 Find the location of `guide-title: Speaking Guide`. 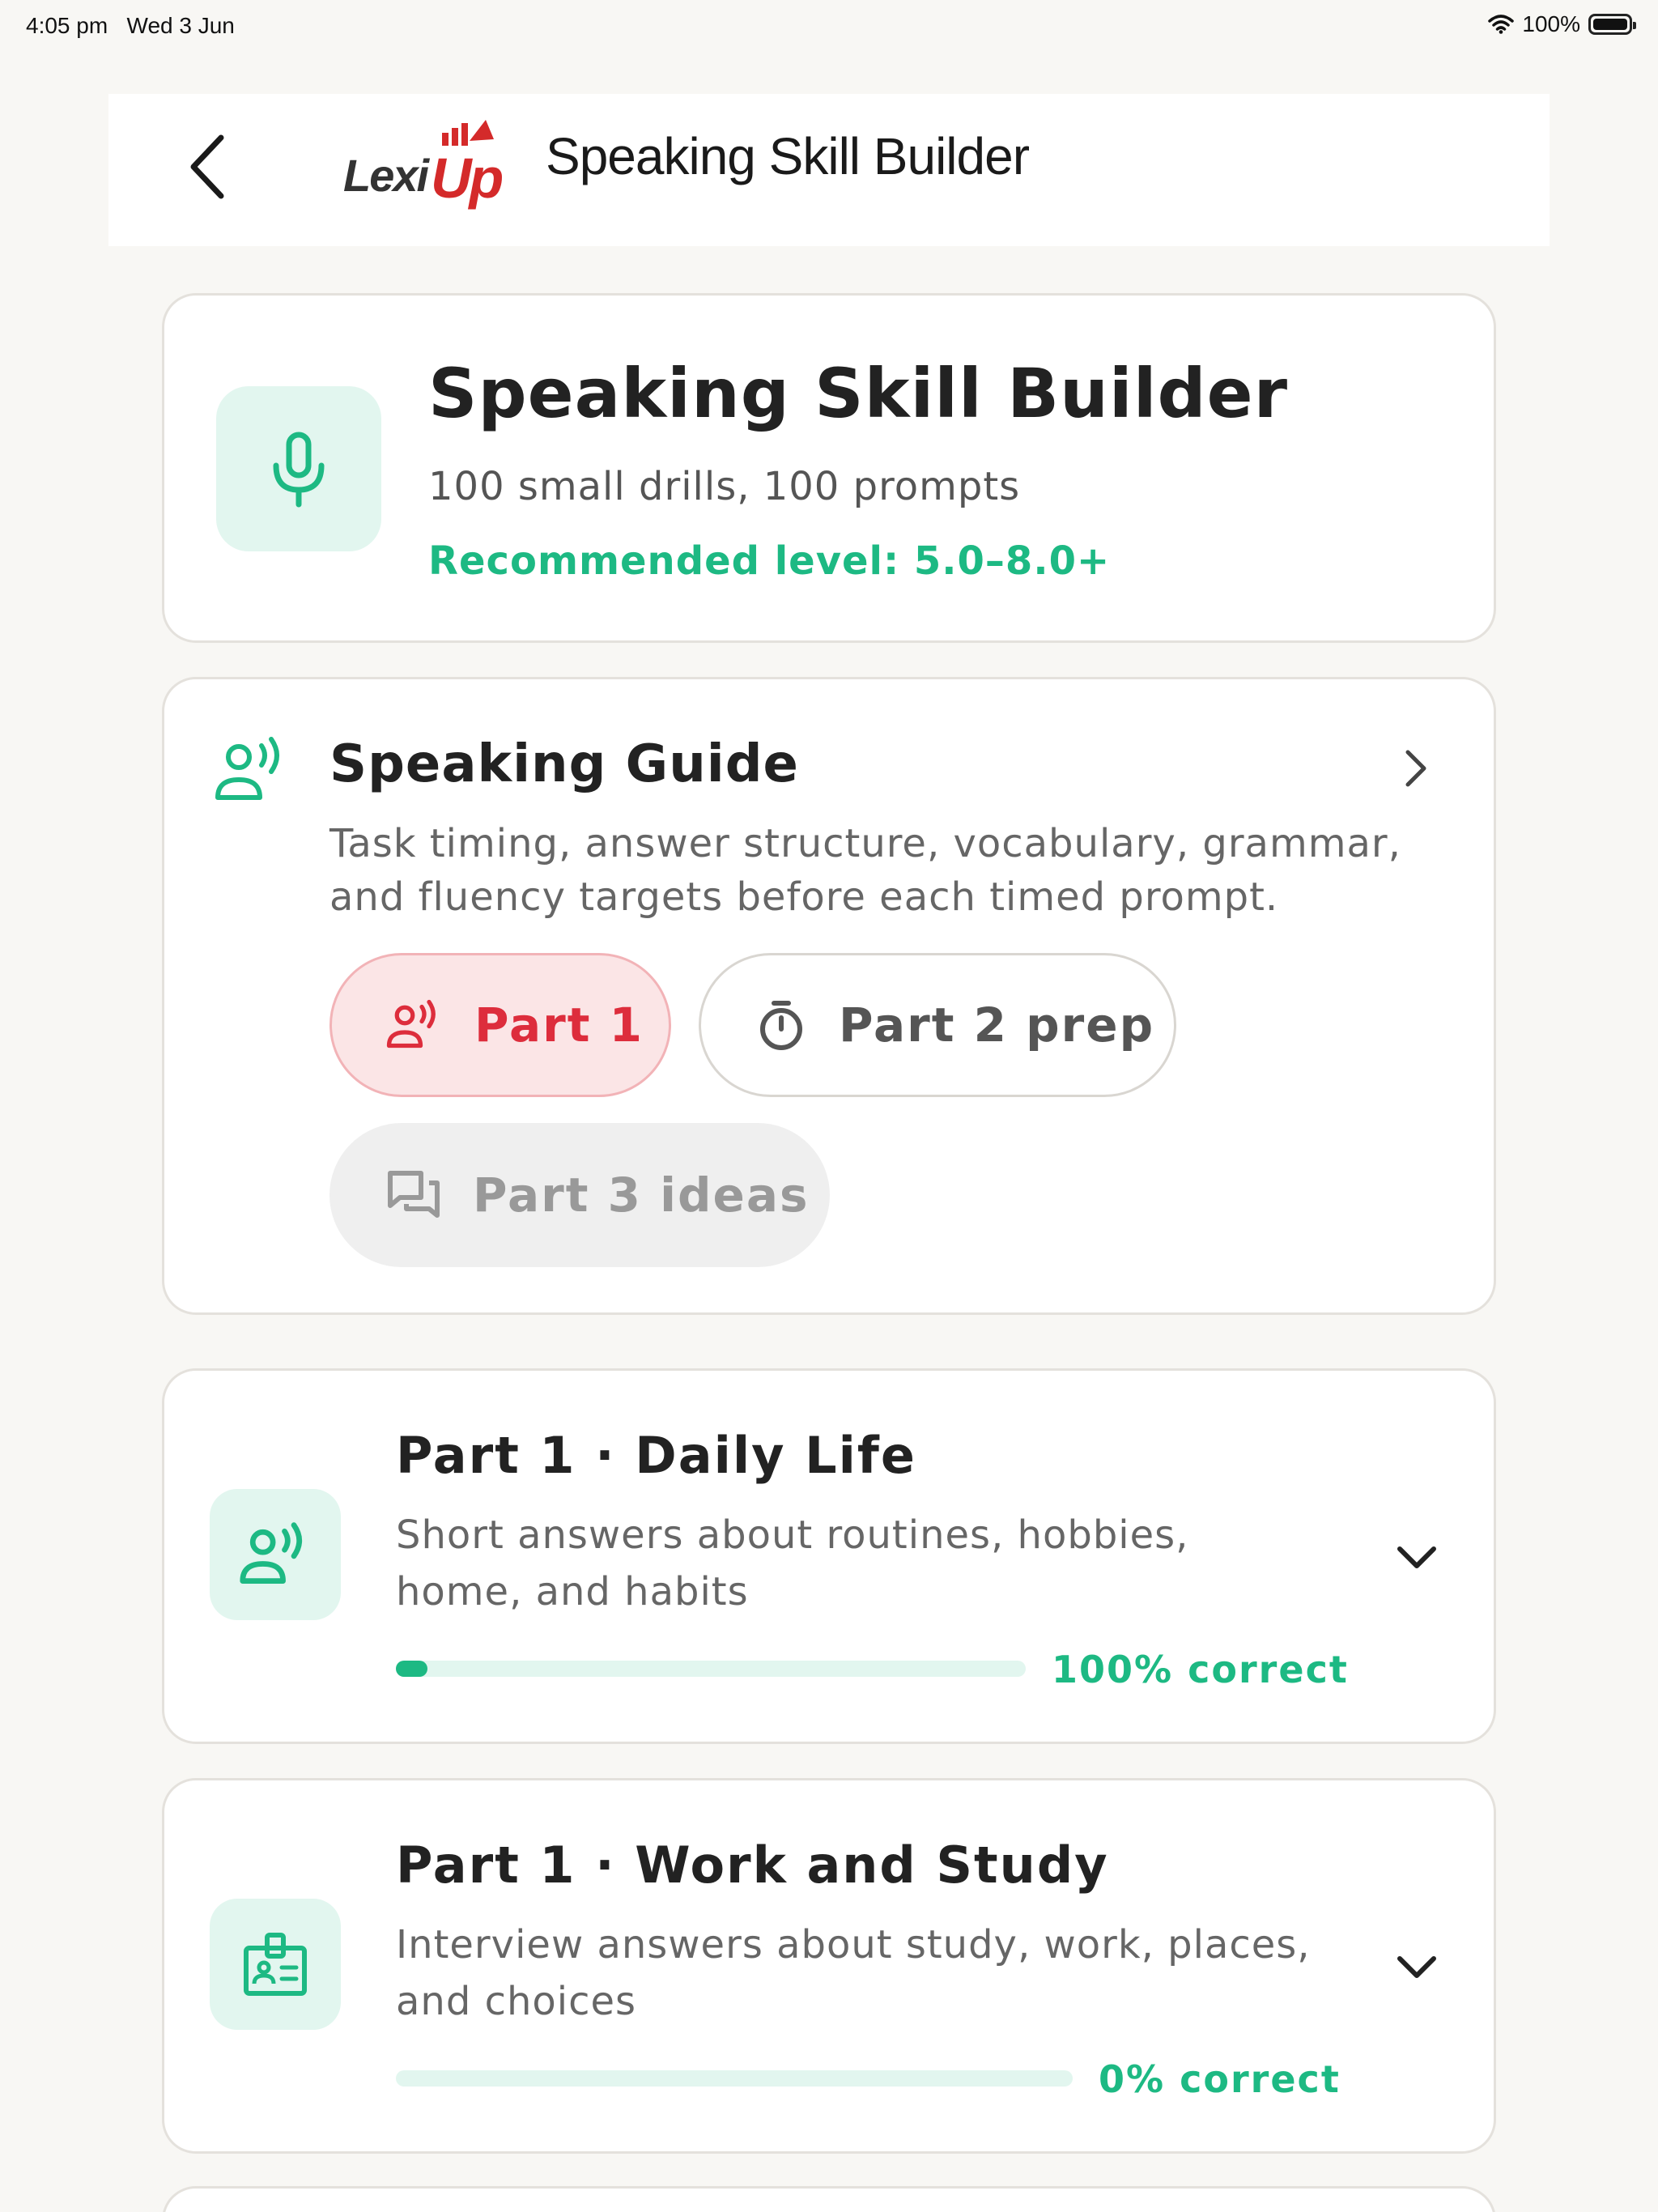

guide-title: Speaking Guide is located at coordinates (564, 764).